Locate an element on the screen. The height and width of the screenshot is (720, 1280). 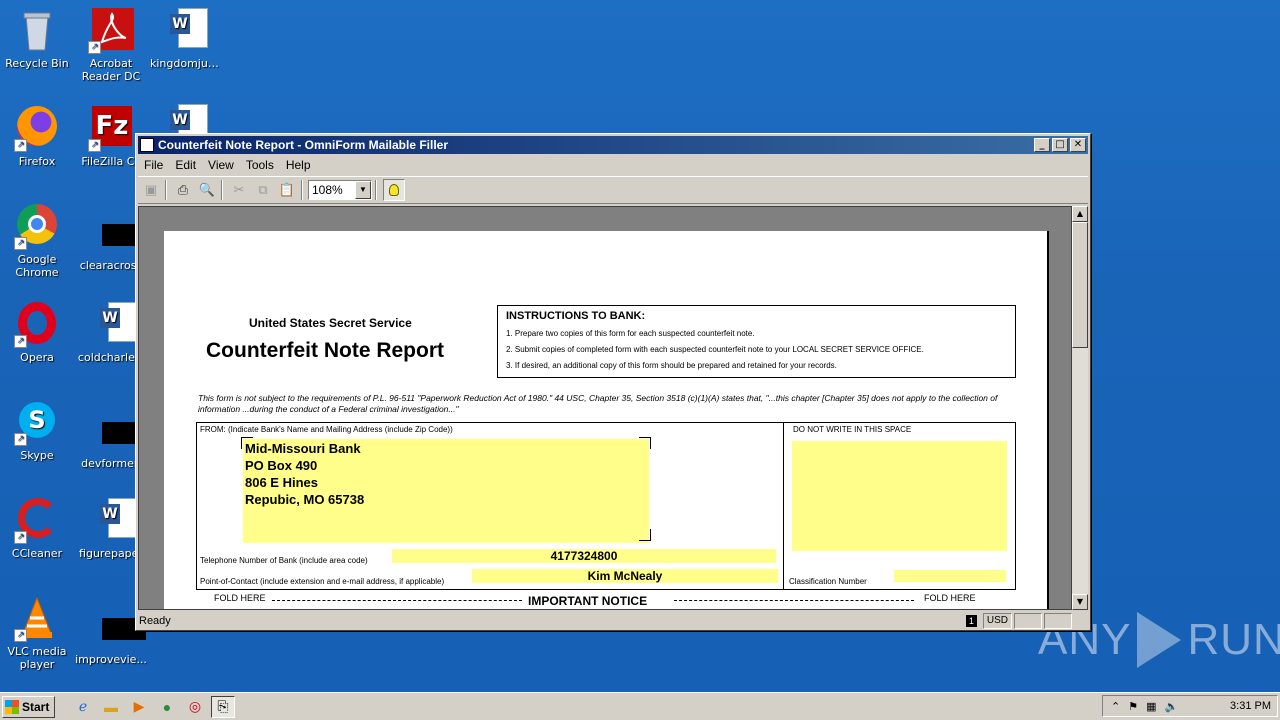
desktop-icon-label: Google is located at coordinates (37, 259).